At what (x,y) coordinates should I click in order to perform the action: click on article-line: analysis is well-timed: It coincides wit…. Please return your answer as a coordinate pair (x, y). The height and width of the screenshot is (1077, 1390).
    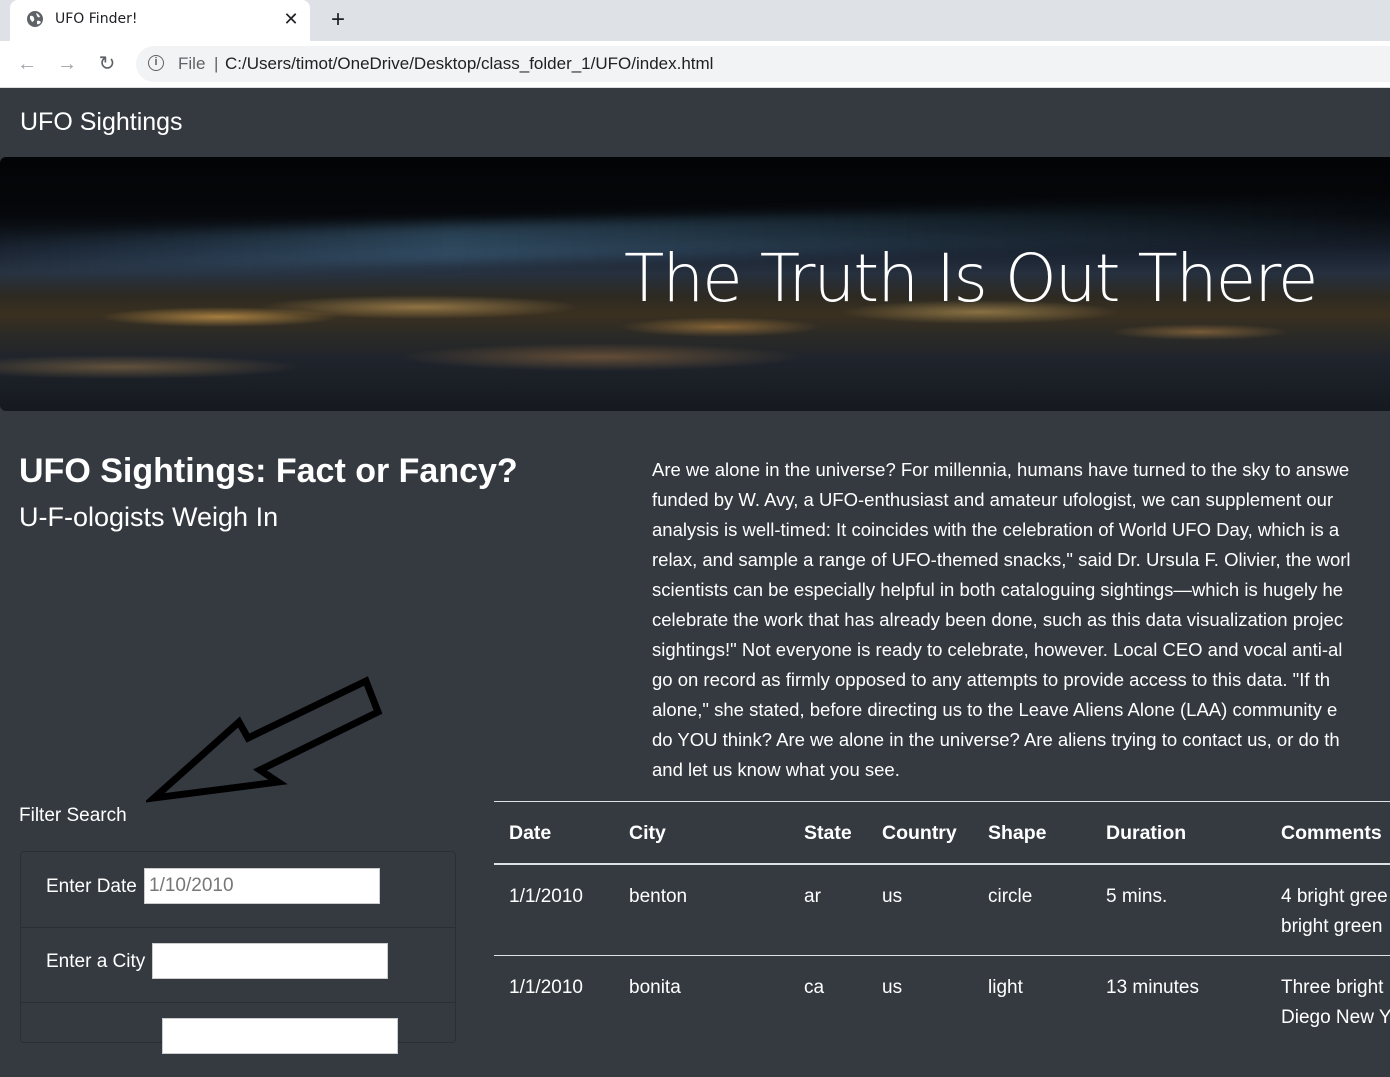
    Looking at the image, I should click on (996, 529).